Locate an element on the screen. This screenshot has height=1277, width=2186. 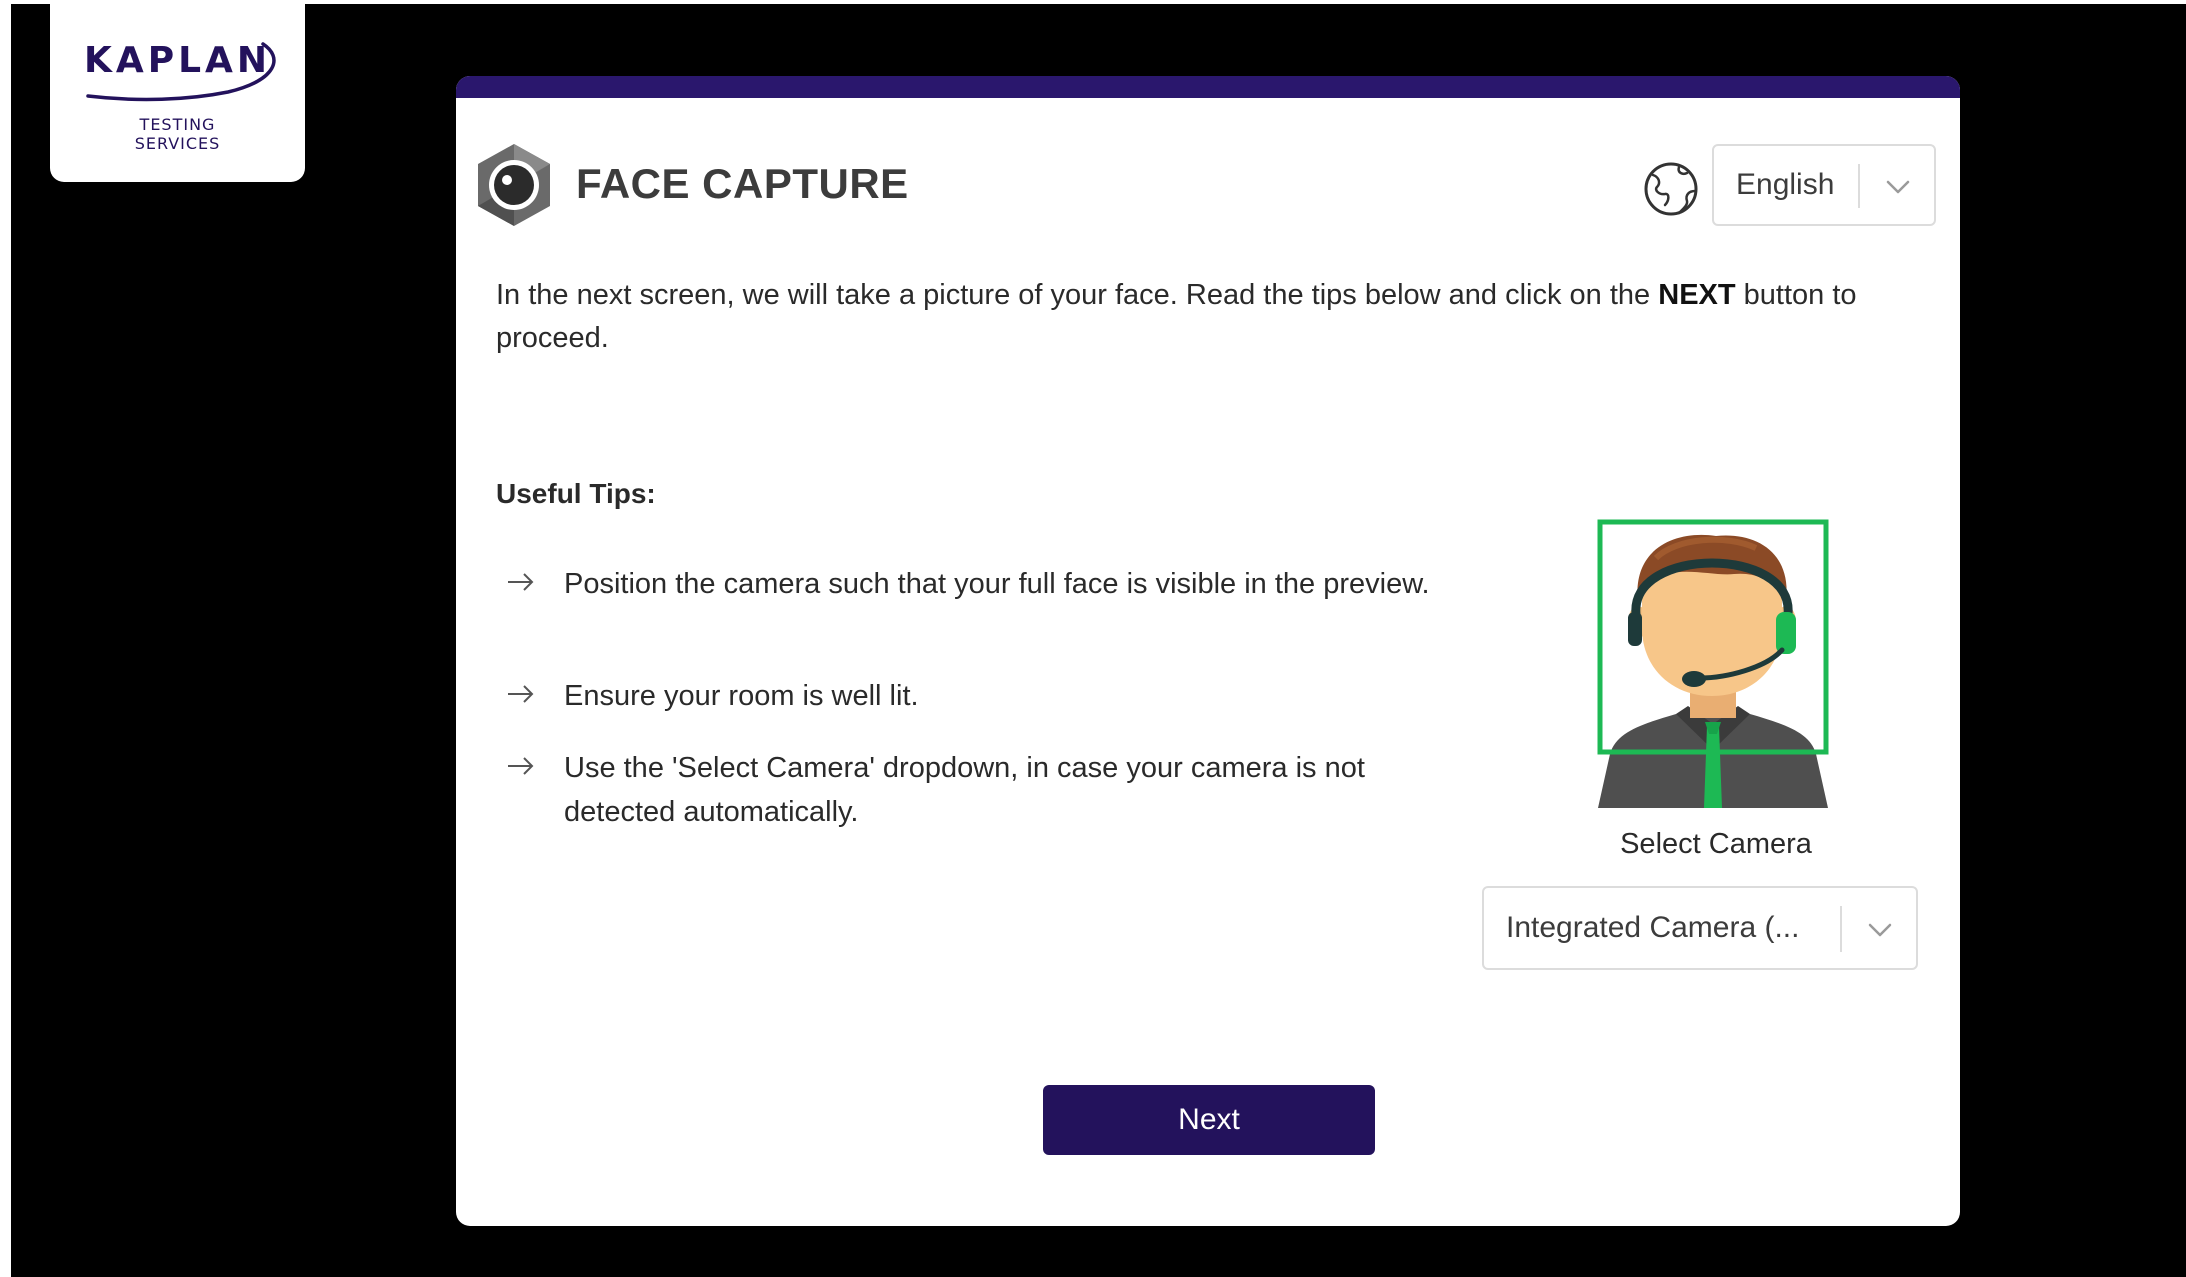
left-edge is located at coordinates (5, 638).